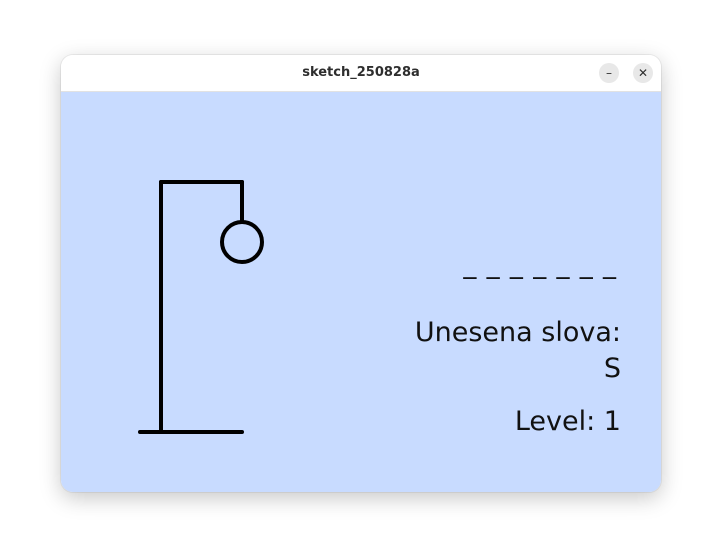 The image size is (722, 559). What do you see at coordinates (612, 368) in the screenshot?
I see `entered-letters-value: S` at bounding box center [612, 368].